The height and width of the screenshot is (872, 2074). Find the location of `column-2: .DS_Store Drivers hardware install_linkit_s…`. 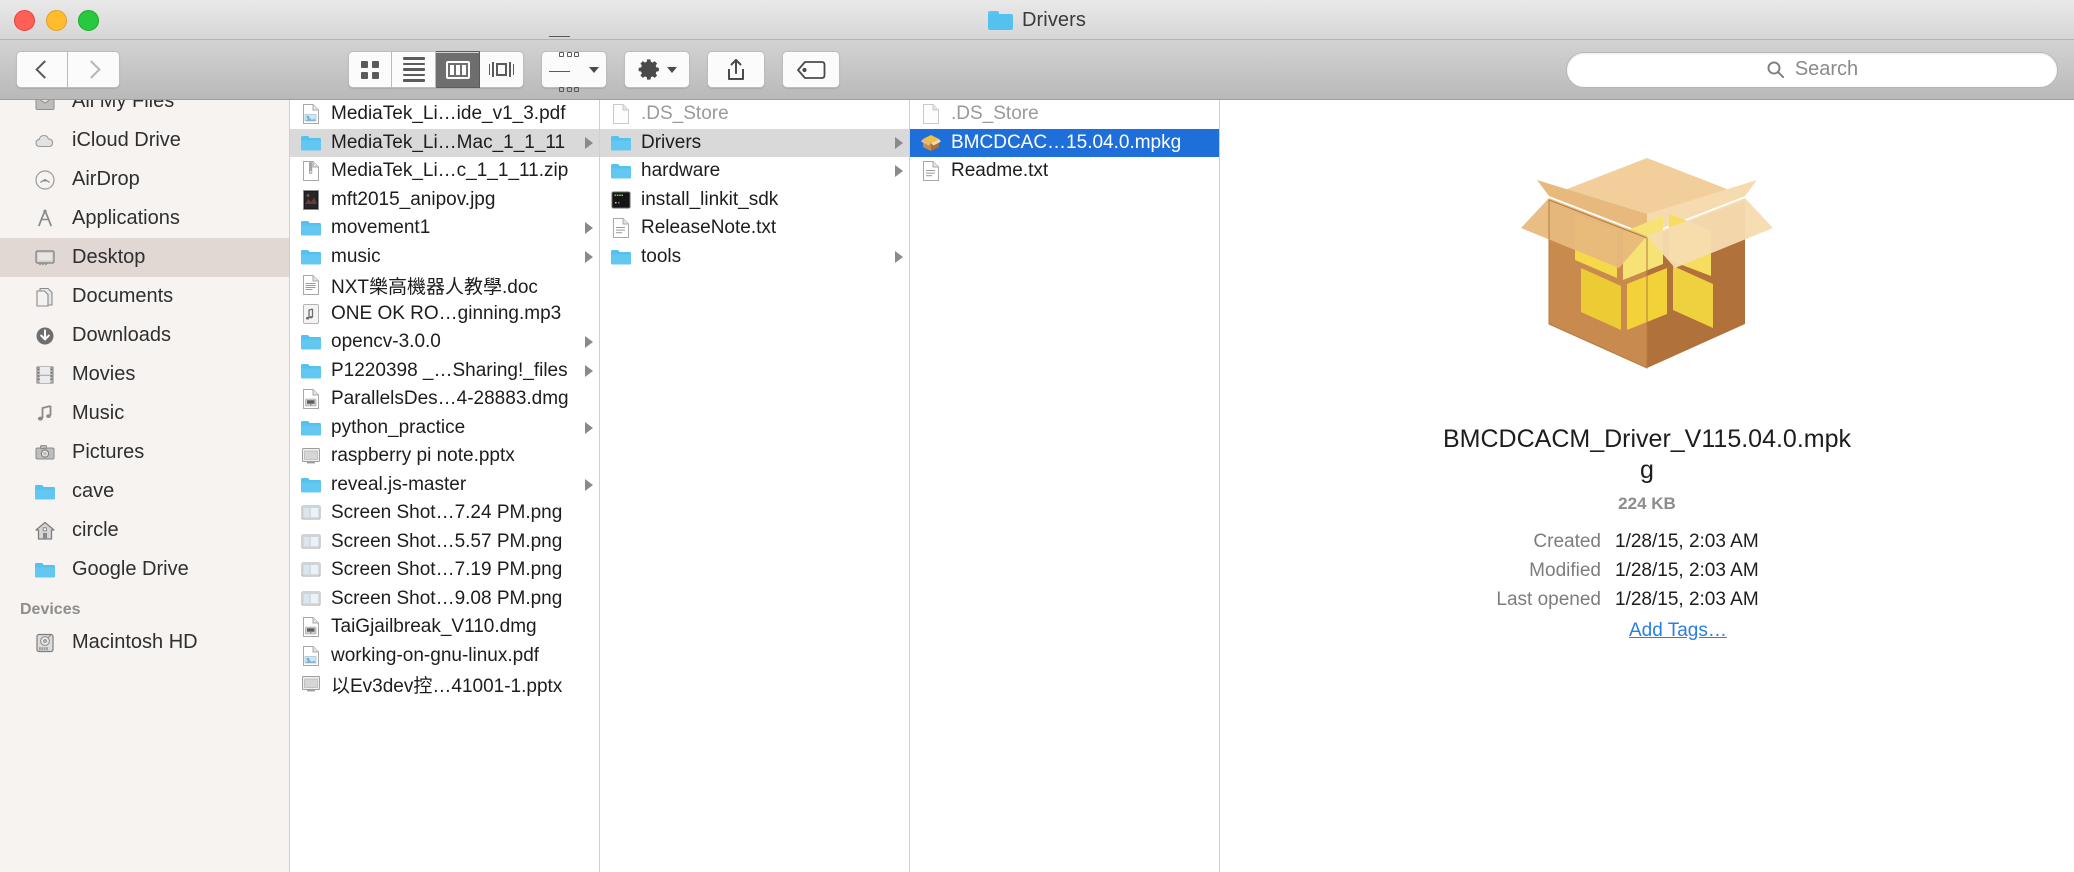

column-2: .DS_Store Drivers hardware install_linkit_s… is located at coordinates (755, 486).